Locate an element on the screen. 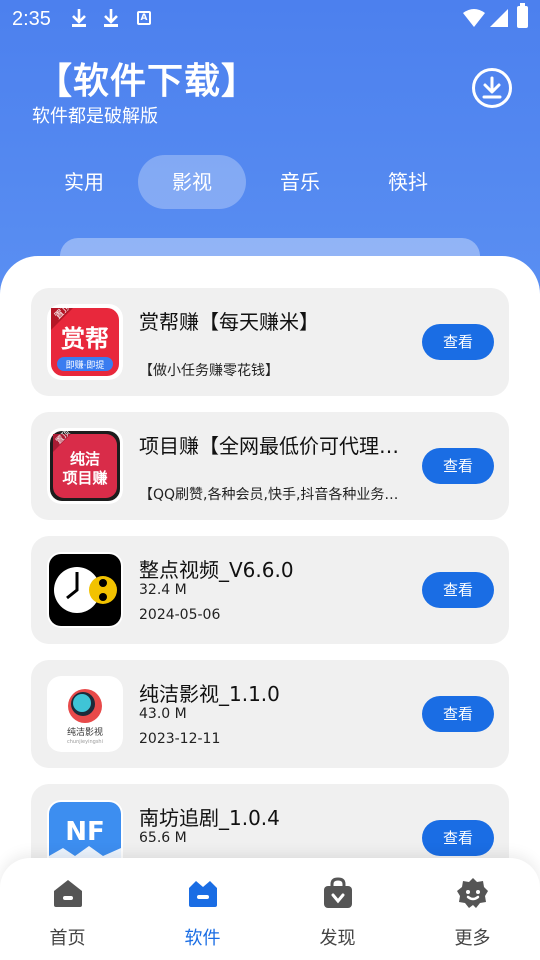 This screenshot has width=540, height=960. icon-text: NF is located at coordinates (85, 832).